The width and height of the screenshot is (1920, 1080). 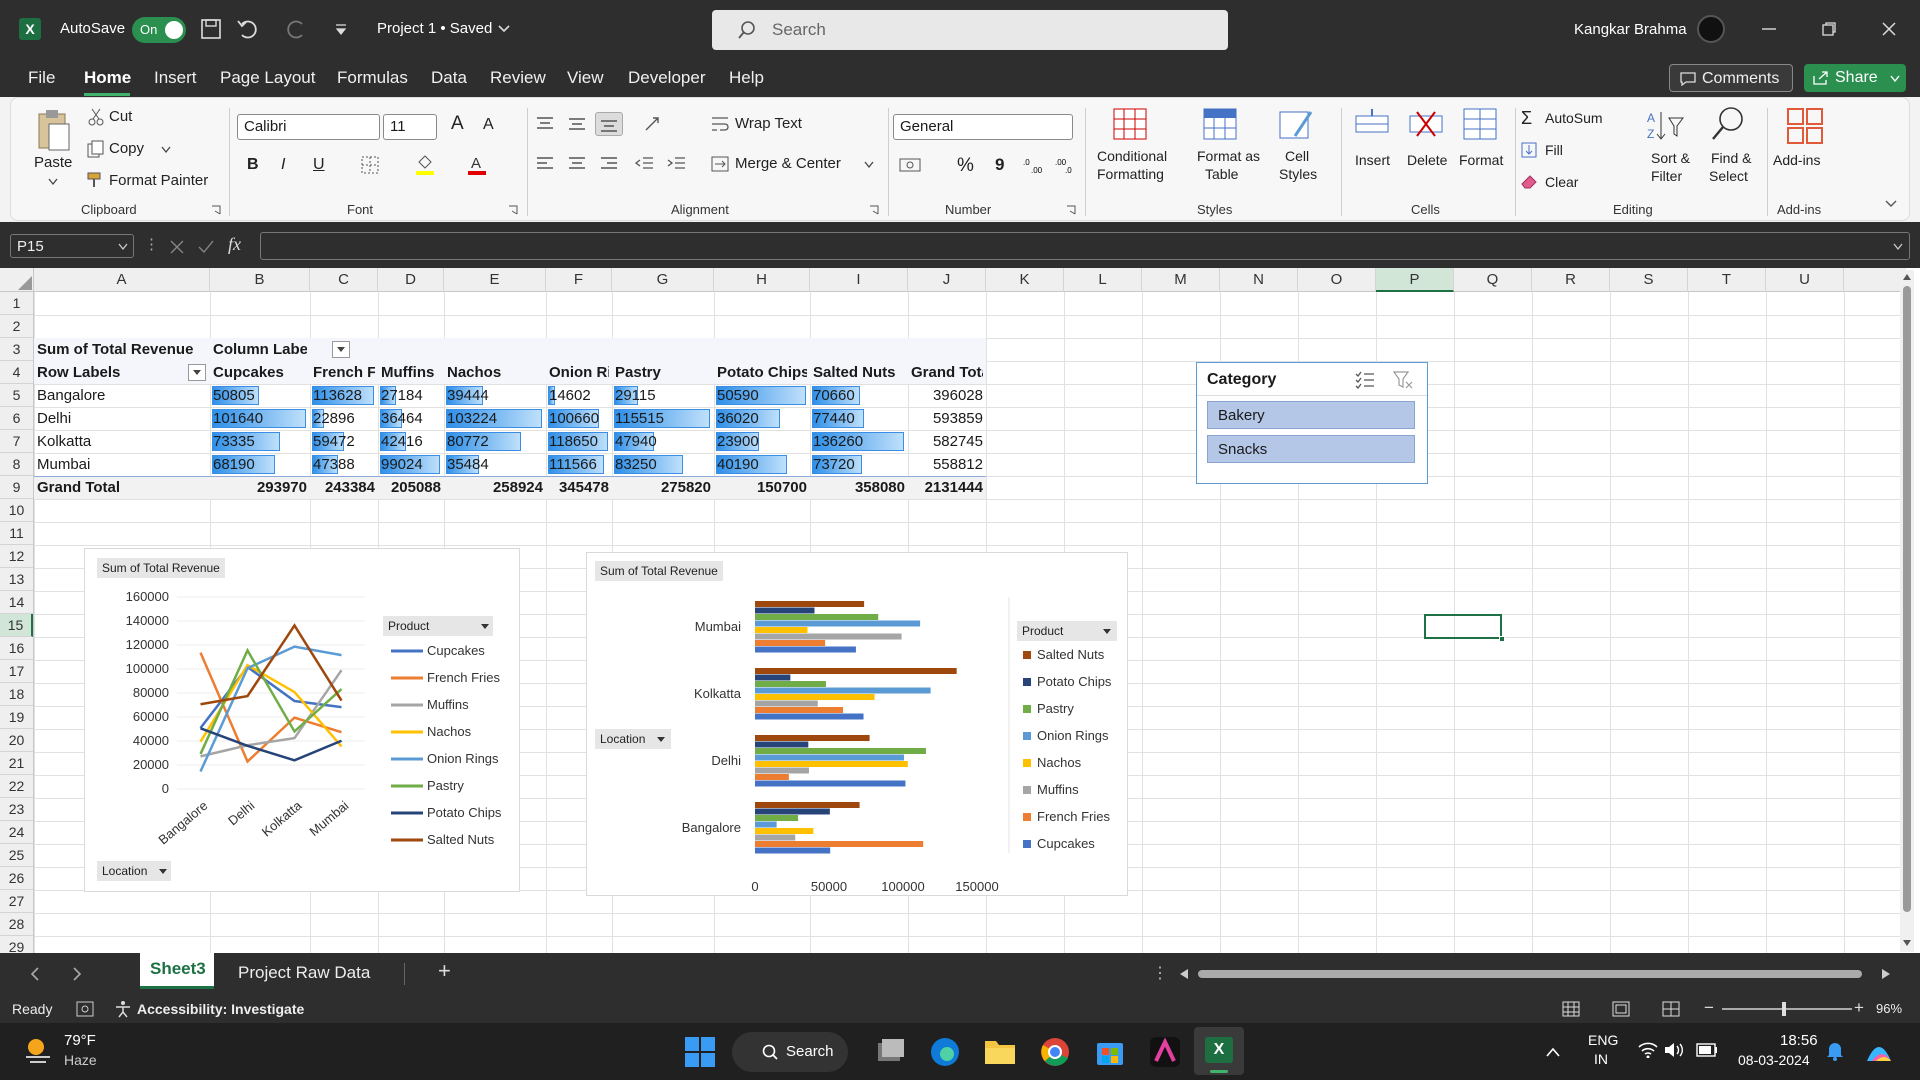 What do you see at coordinates (585, 78) in the screenshot?
I see `menu-view: View` at bounding box center [585, 78].